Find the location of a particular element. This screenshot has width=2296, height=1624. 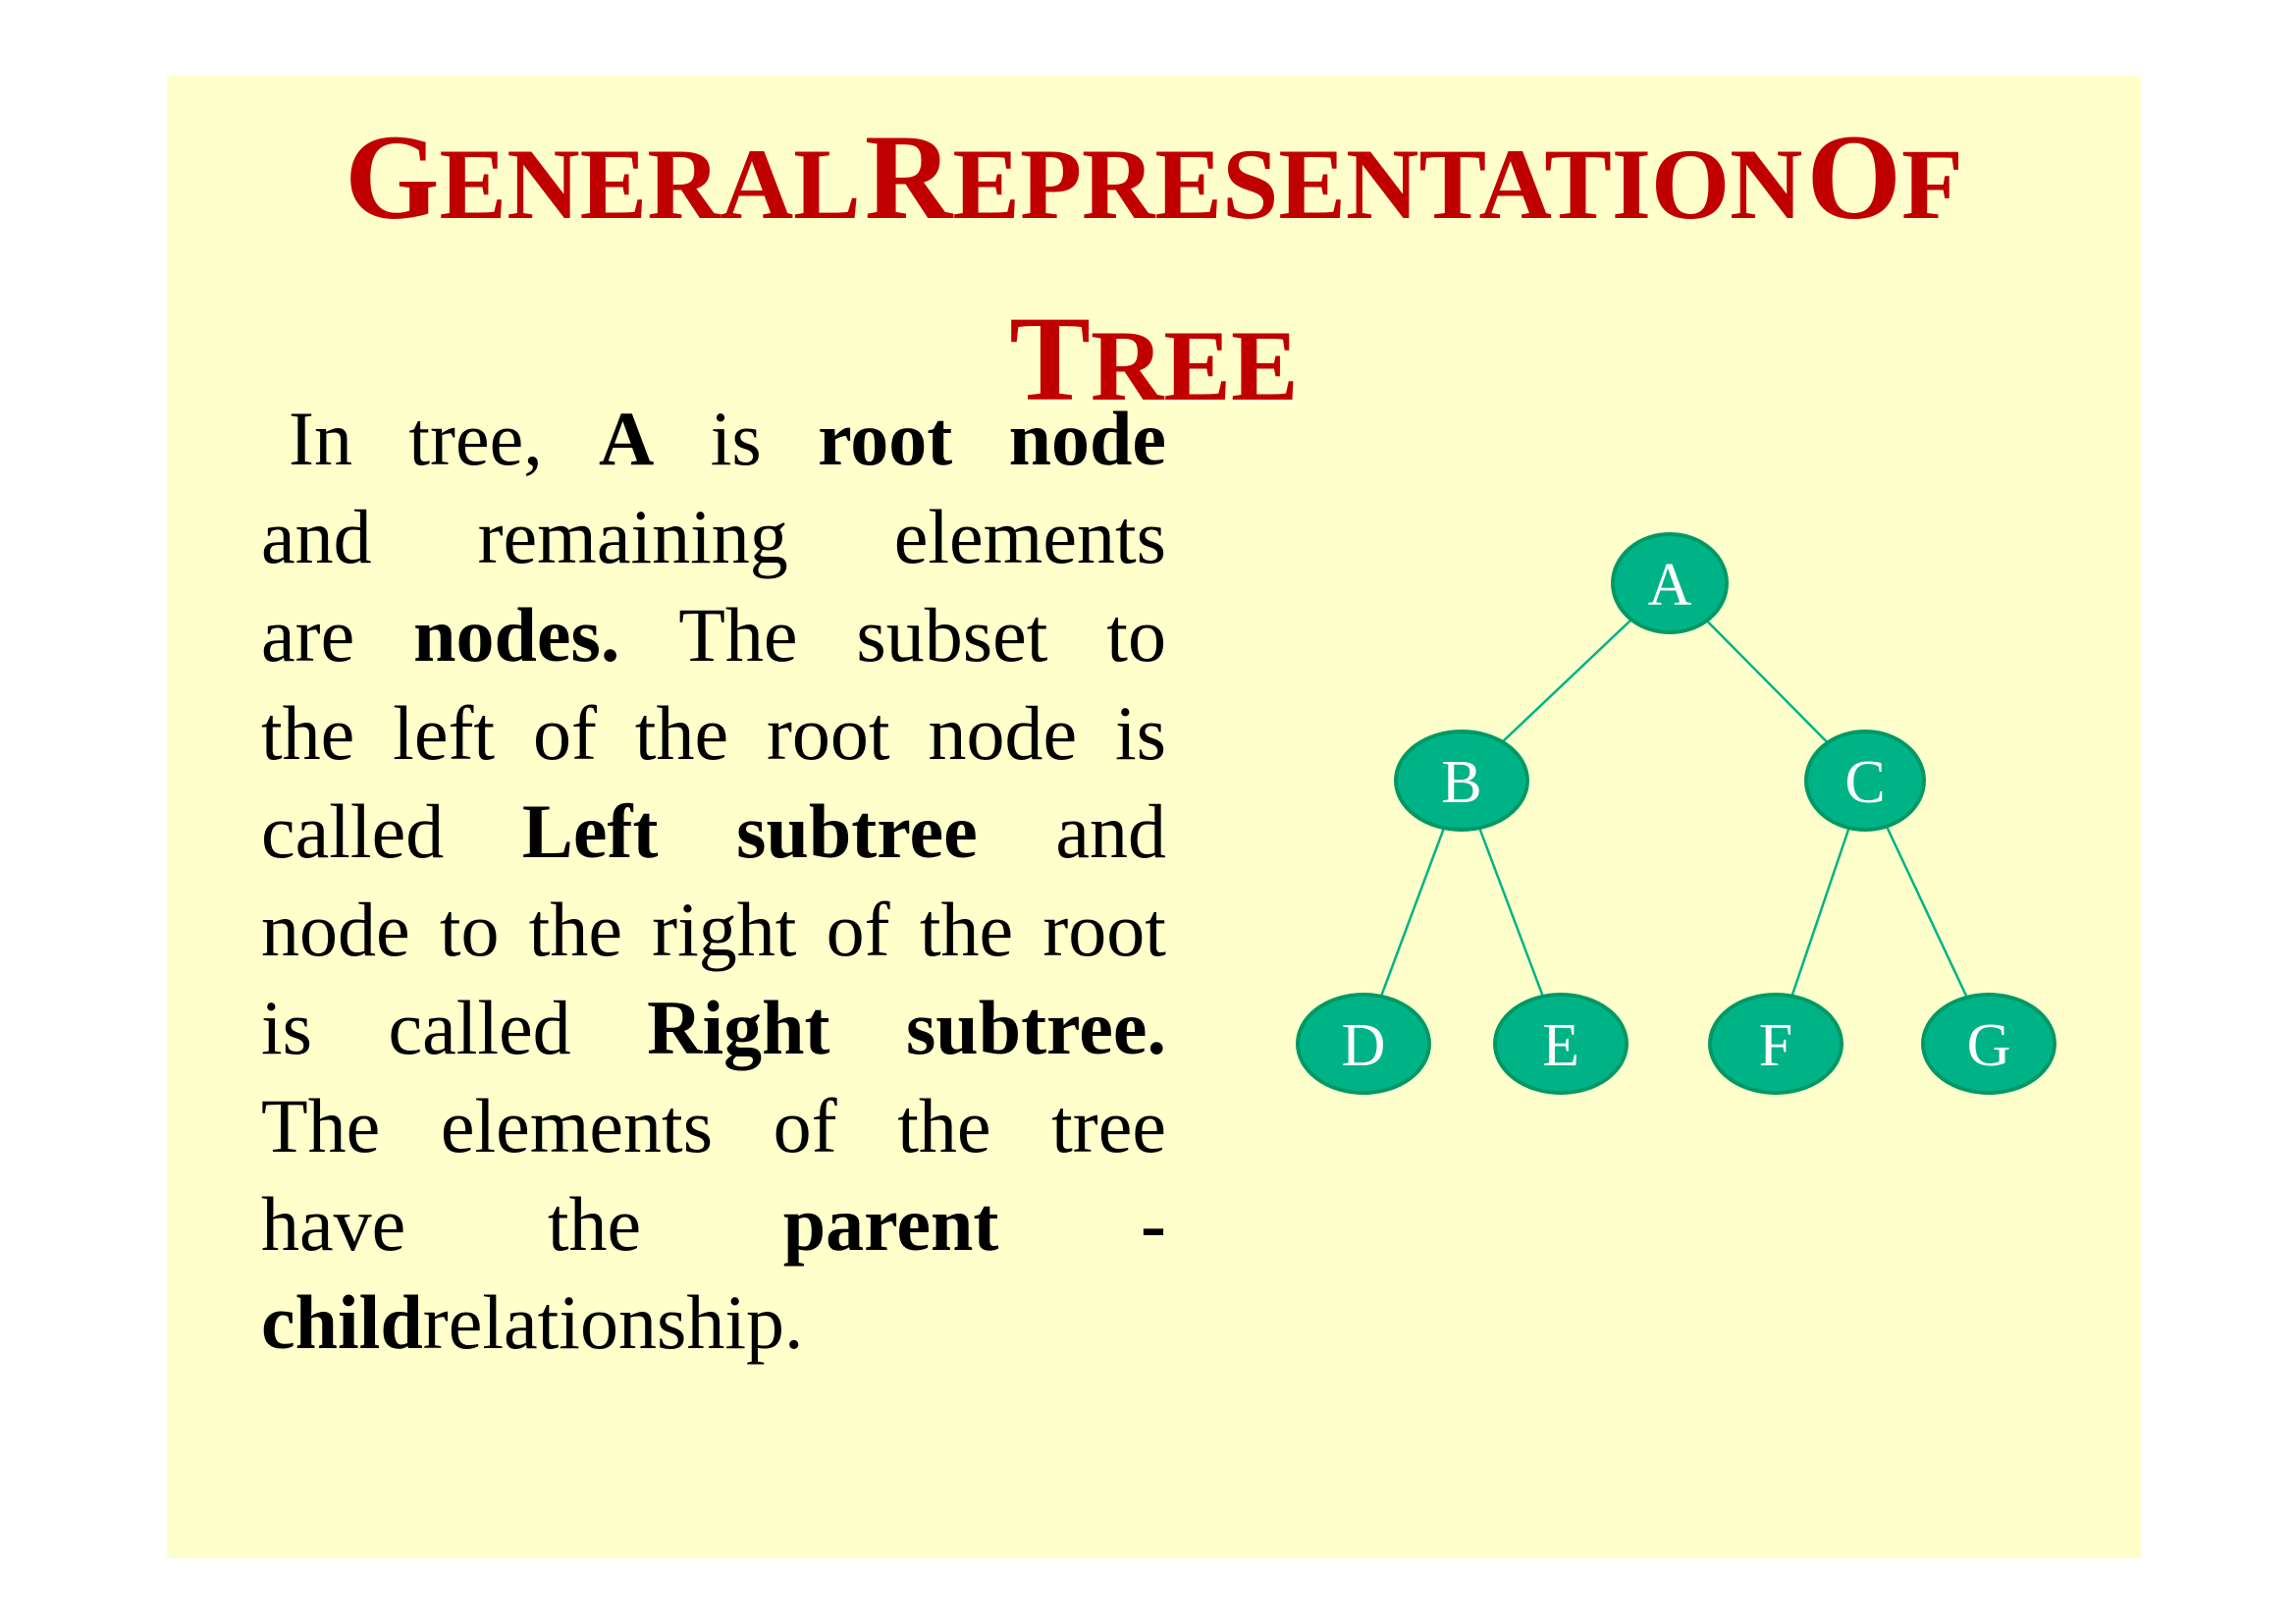

node-label: D is located at coordinates (1364, 1045).